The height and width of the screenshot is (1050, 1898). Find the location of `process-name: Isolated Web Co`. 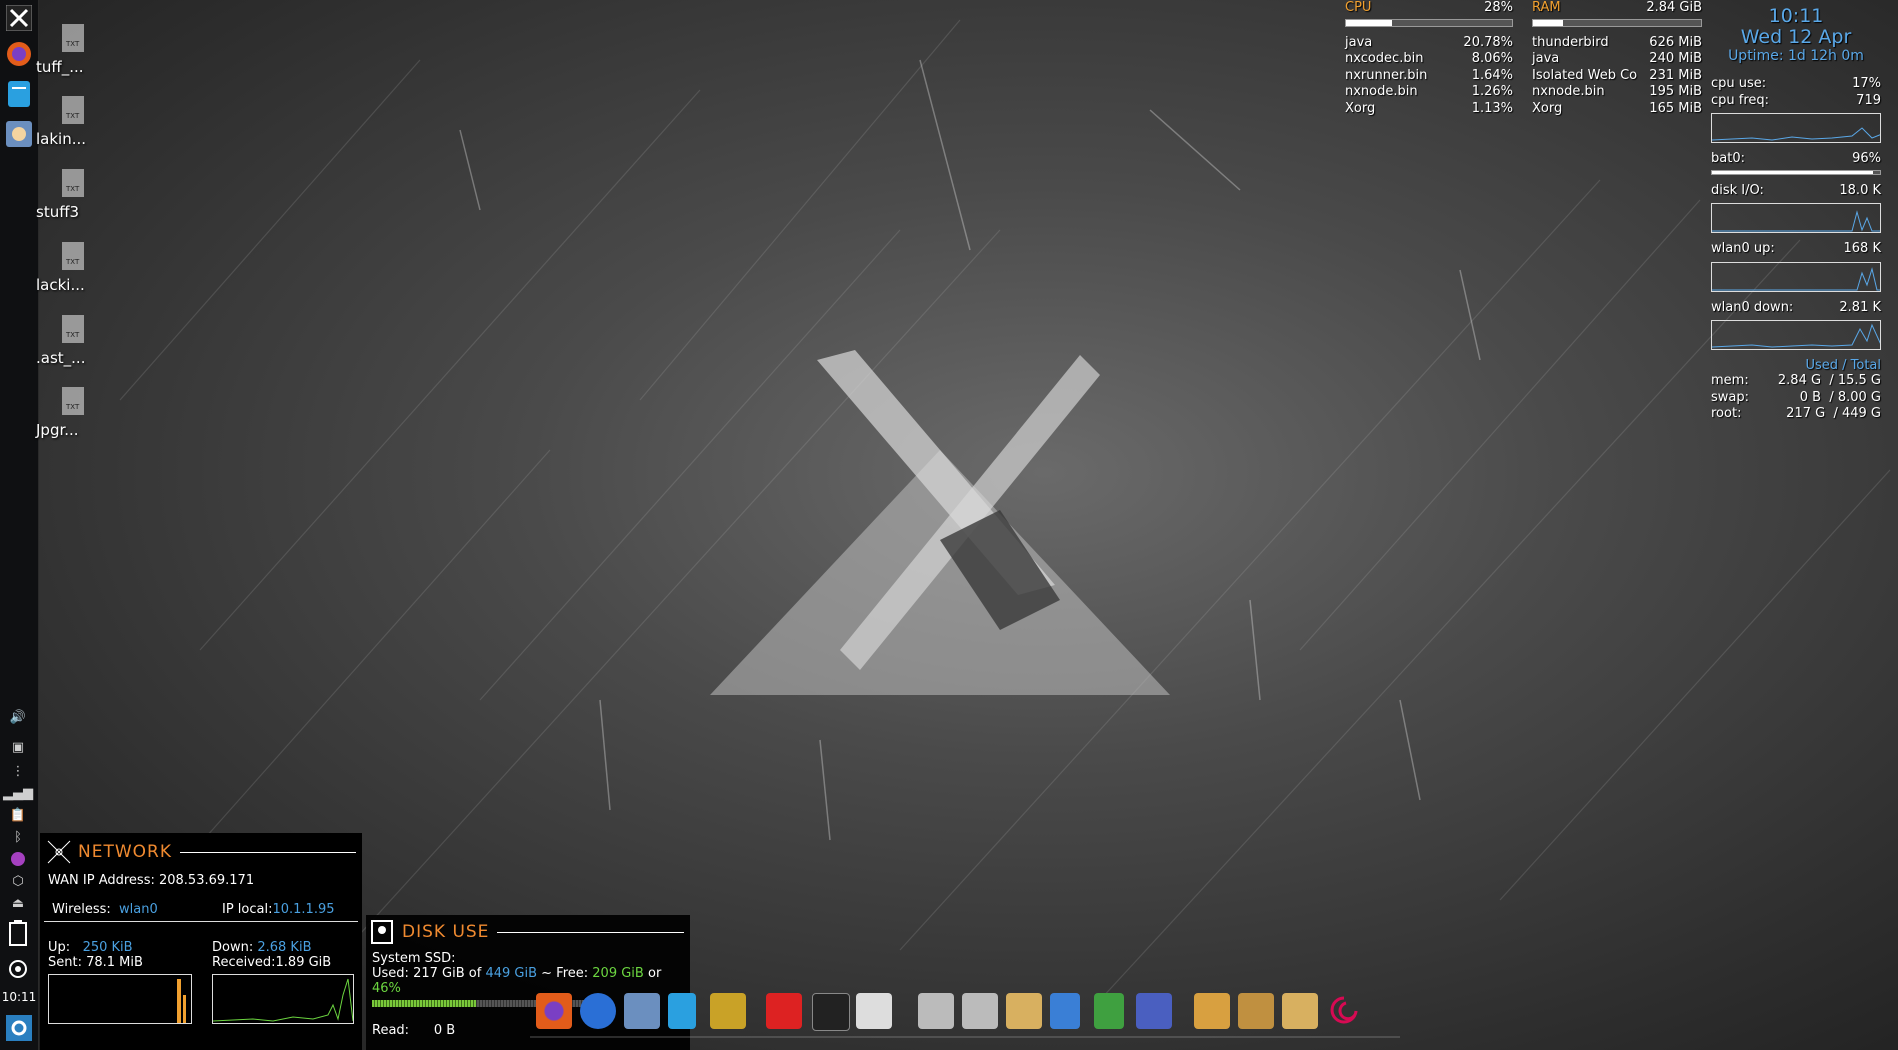

process-name: Isolated Web Co is located at coordinates (1585, 75).